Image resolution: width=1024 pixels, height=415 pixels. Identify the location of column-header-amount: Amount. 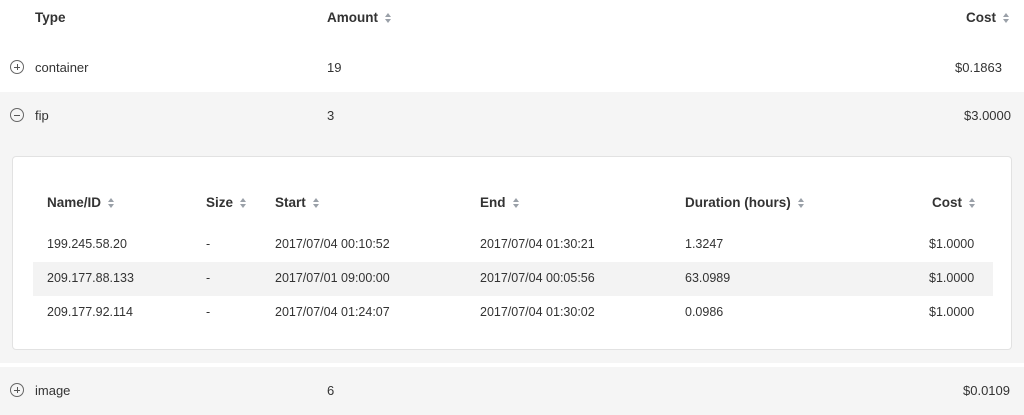
(359, 17).